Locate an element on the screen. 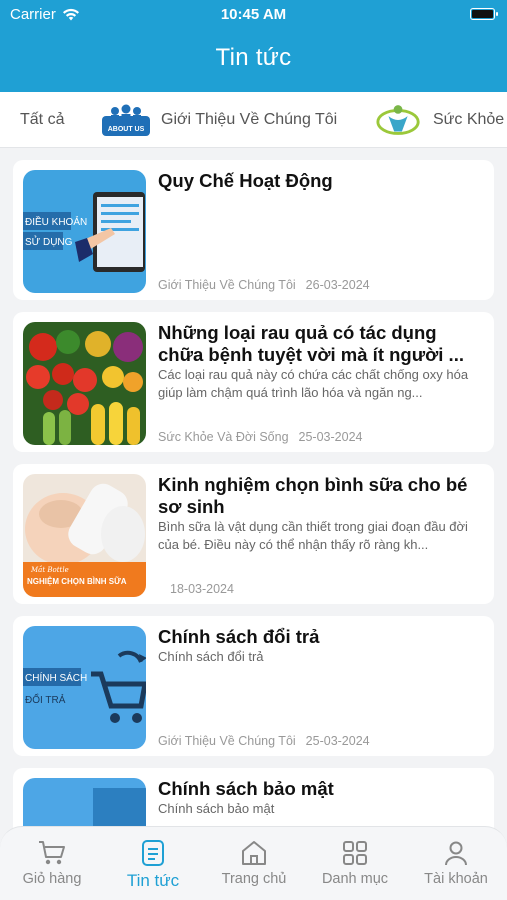 Image resolution: width=507 pixels, height=900 pixels. tab-all: Tất cả is located at coordinates (42, 119).